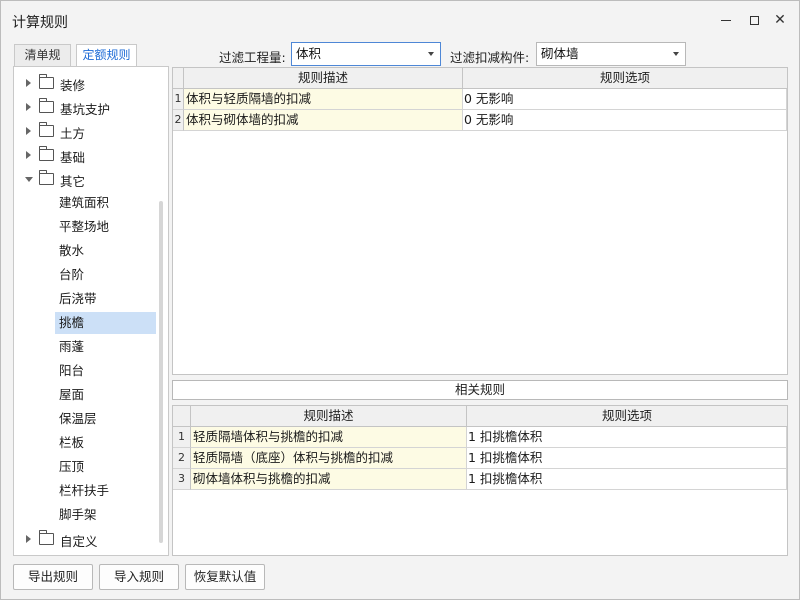 Image resolution: width=800 pixels, height=600 pixels. I want to click on tree-leaf: 压顶, so click(105, 467).